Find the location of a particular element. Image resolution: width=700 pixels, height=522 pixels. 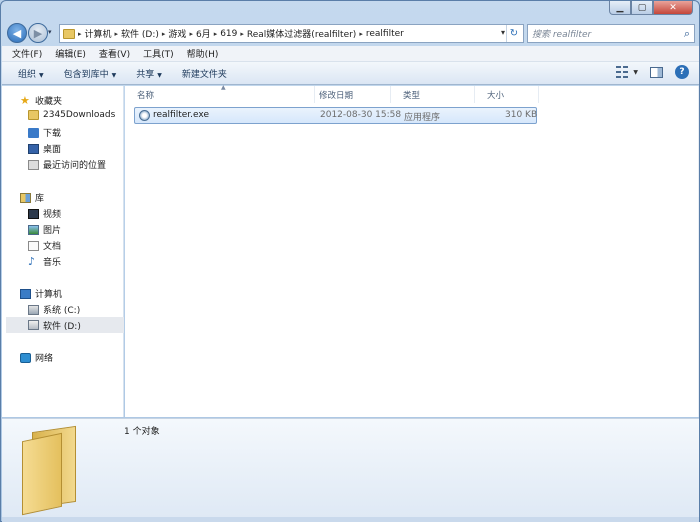

tree-label: 网络 is located at coordinates (44, 359).